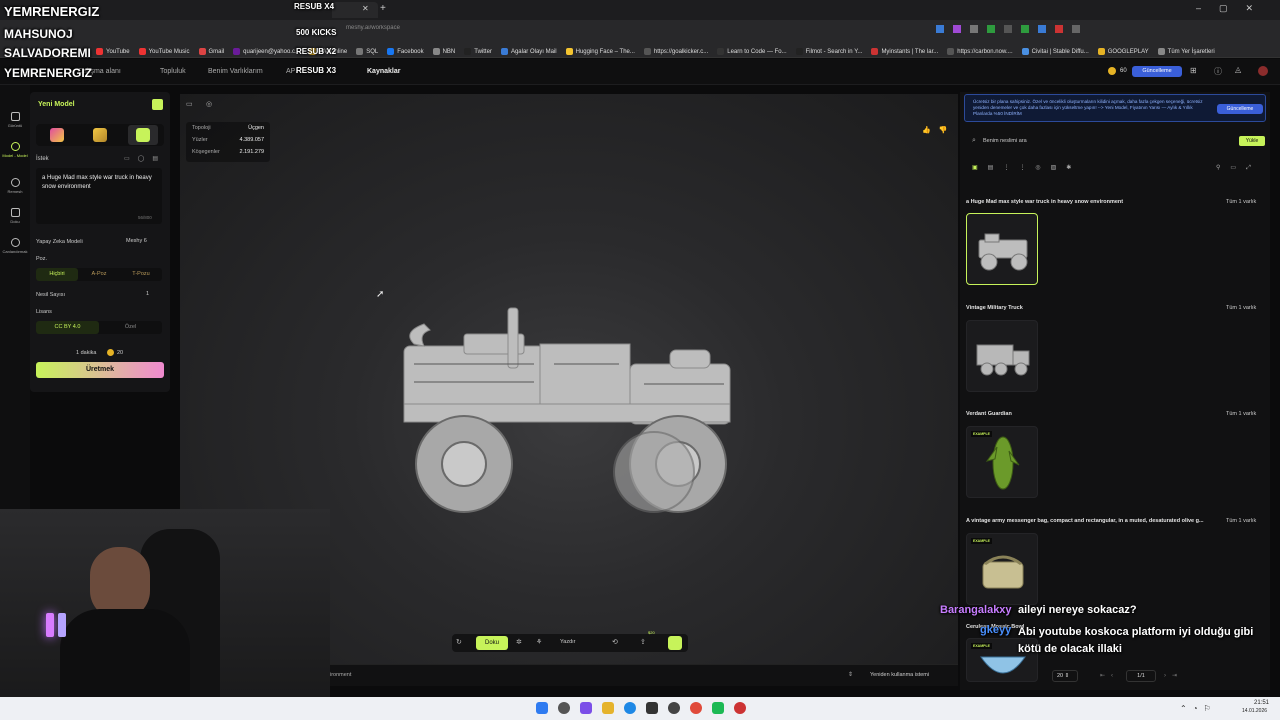 This screenshot has width=1280, height=720. Describe the element at coordinates (564, 708) in the screenshot. I see `search-icon` at that location.